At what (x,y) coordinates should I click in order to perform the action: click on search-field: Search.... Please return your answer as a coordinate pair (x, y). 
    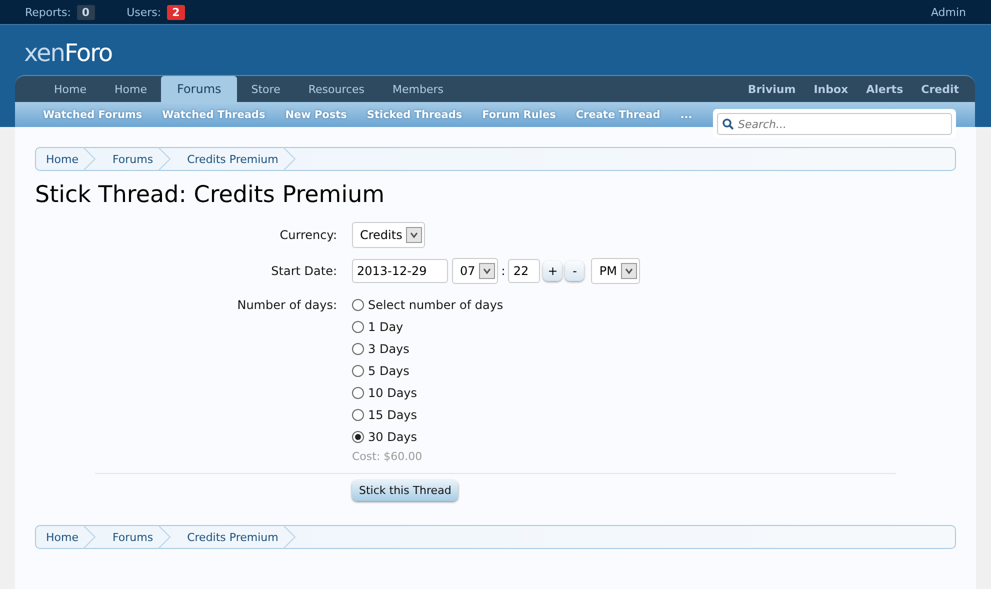
    Looking at the image, I should click on (834, 124).